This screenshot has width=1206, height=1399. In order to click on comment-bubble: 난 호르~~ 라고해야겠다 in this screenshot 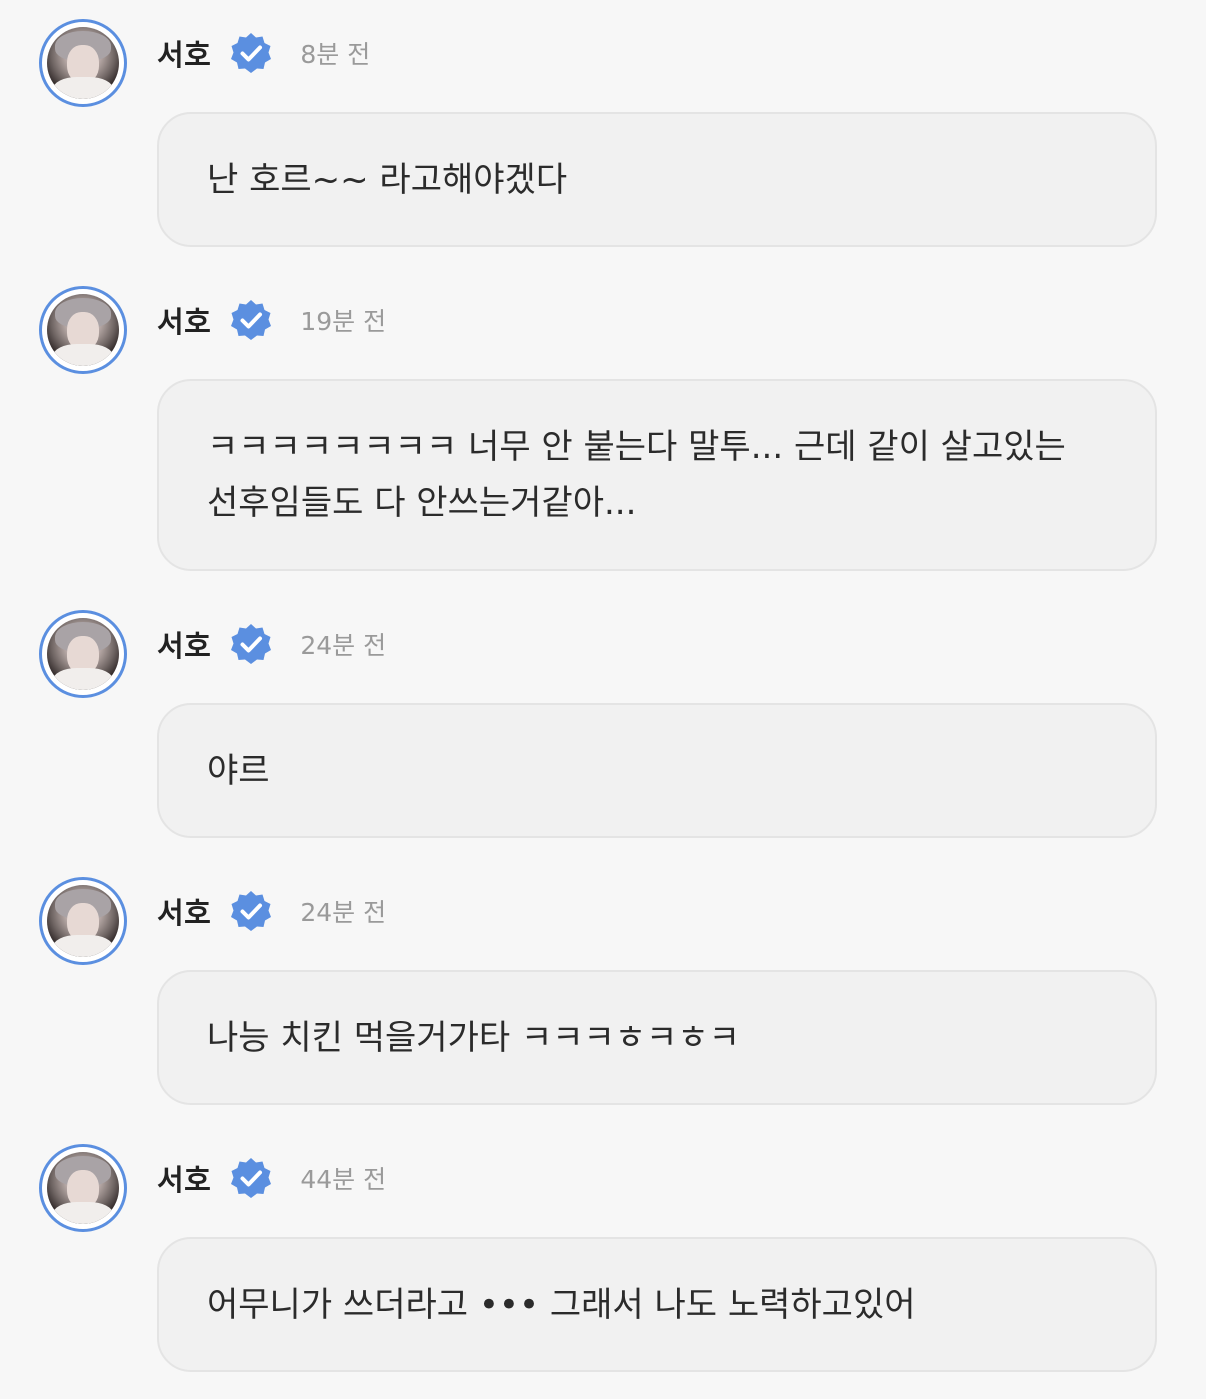, I will do `click(657, 179)`.